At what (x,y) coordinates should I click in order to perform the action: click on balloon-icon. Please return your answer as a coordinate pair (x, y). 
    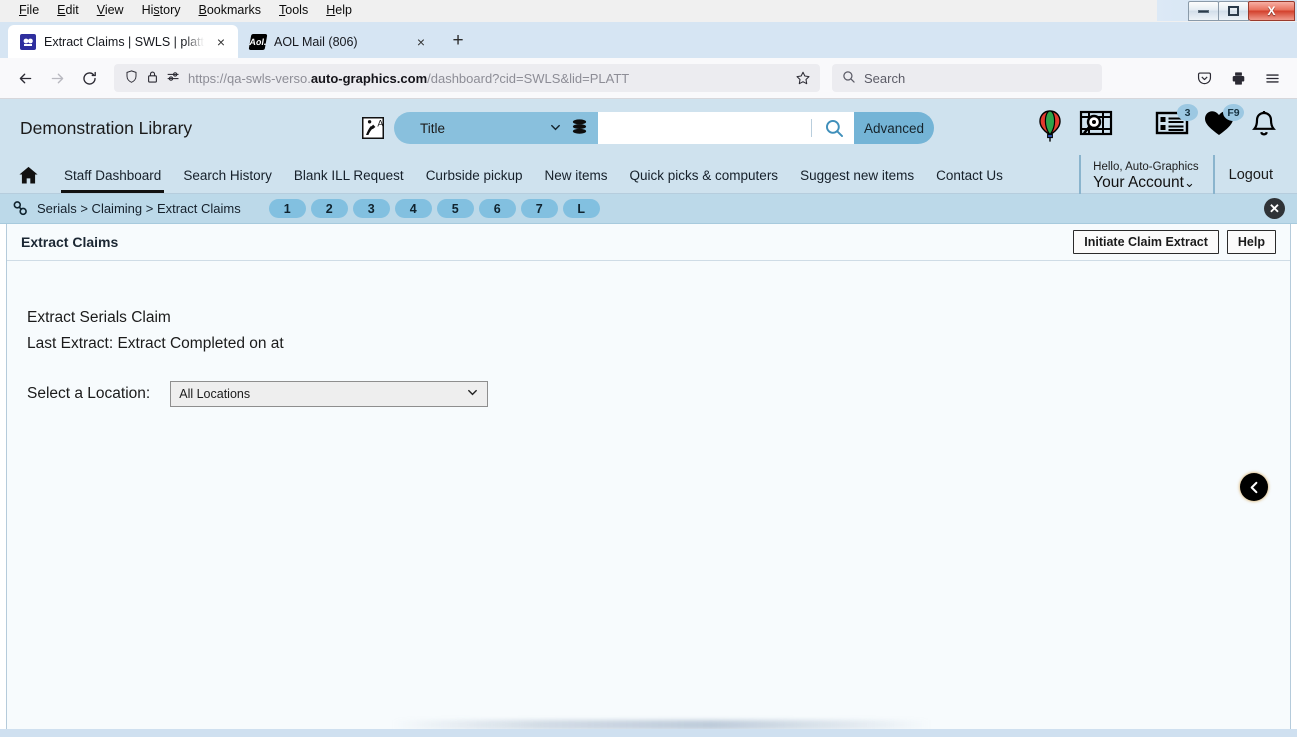
    Looking at the image, I should click on (1050, 126).